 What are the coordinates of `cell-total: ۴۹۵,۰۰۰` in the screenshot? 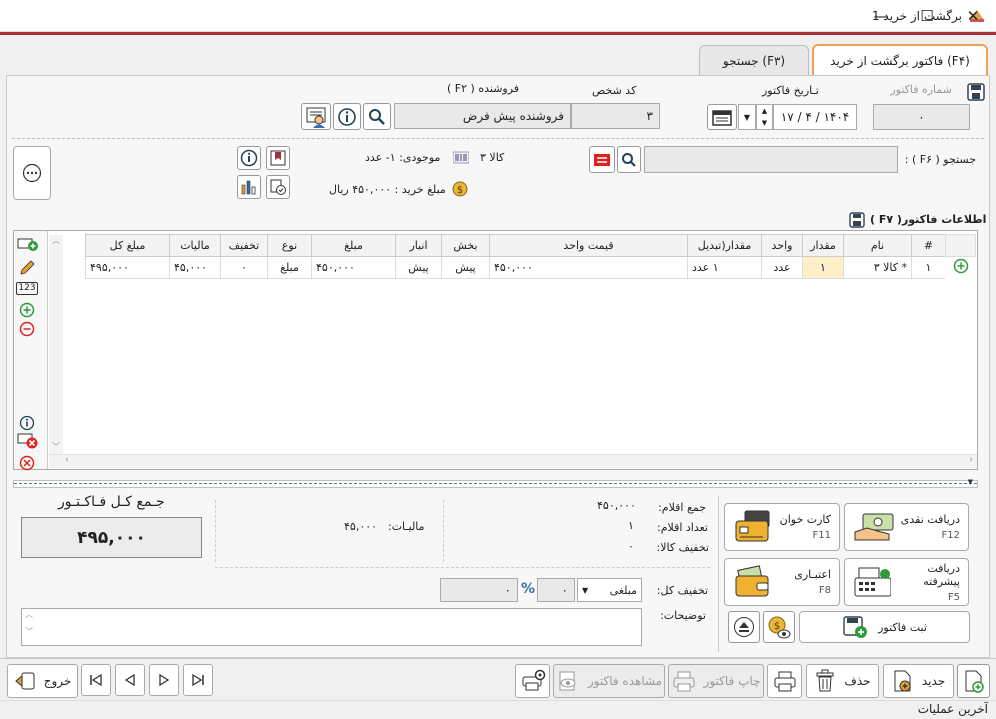 It's located at (127, 267).